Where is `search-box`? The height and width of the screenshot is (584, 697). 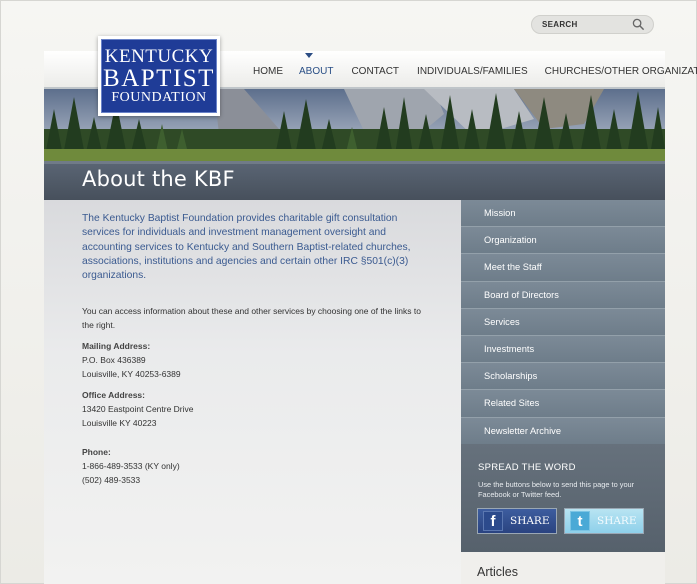
search-box is located at coordinates (592, 24).